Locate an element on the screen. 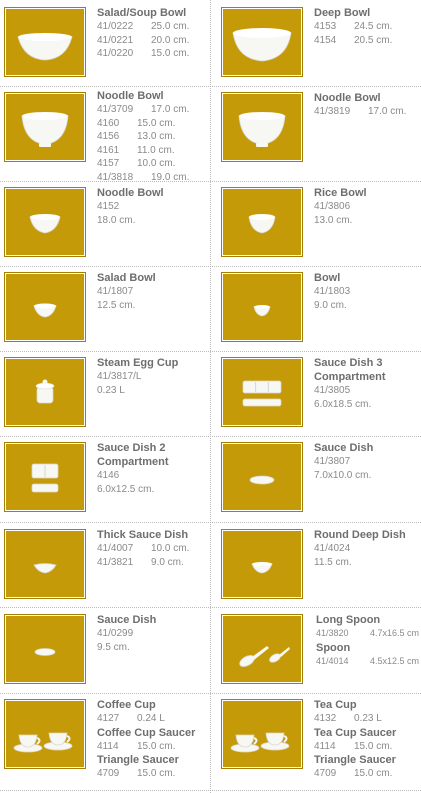  product-info: Sauce Dish 41/3807 7.0x10.0 cm. is located at coordinates (367, 461).